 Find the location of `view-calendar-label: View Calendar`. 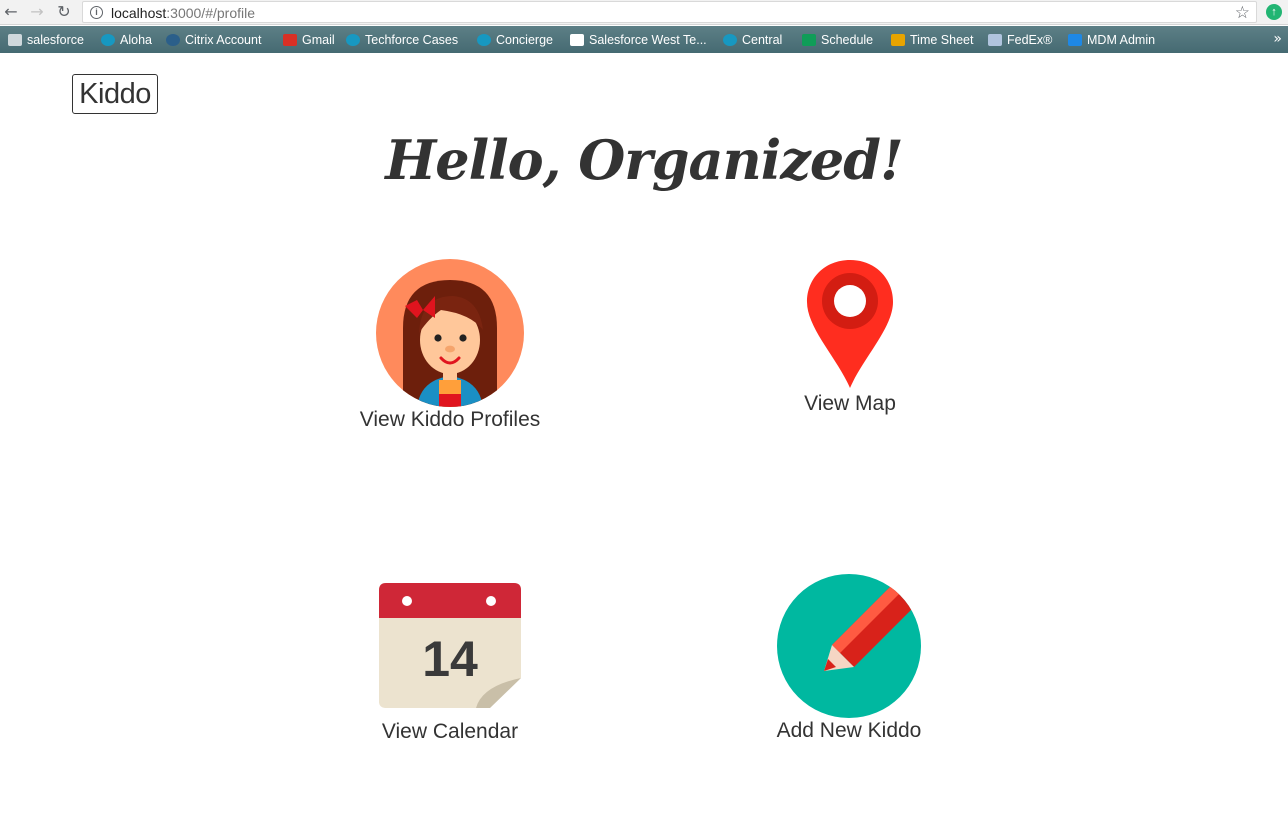

view-calendar-label: View Calendar is located at coordinates (450, 732).